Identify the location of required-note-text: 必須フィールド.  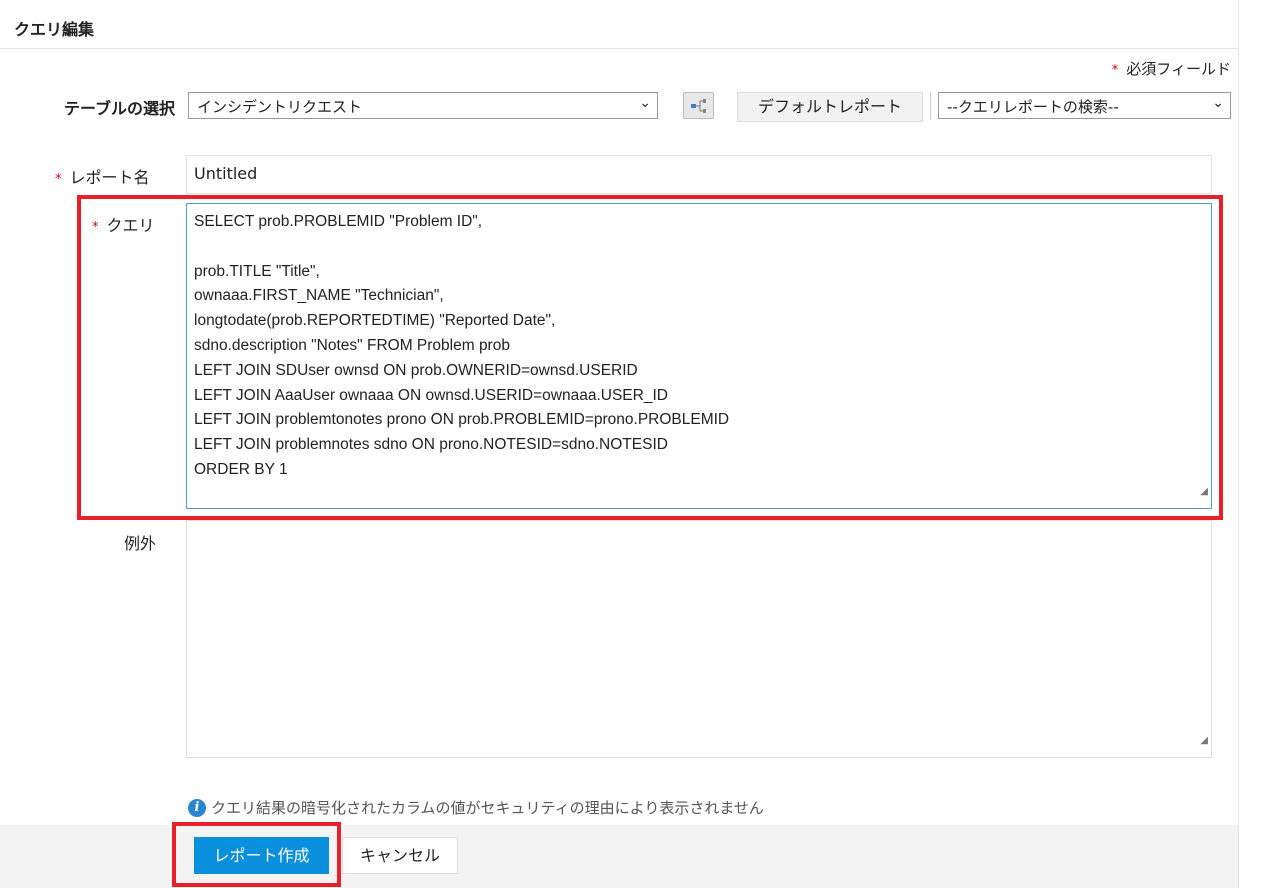
(1178, 69).